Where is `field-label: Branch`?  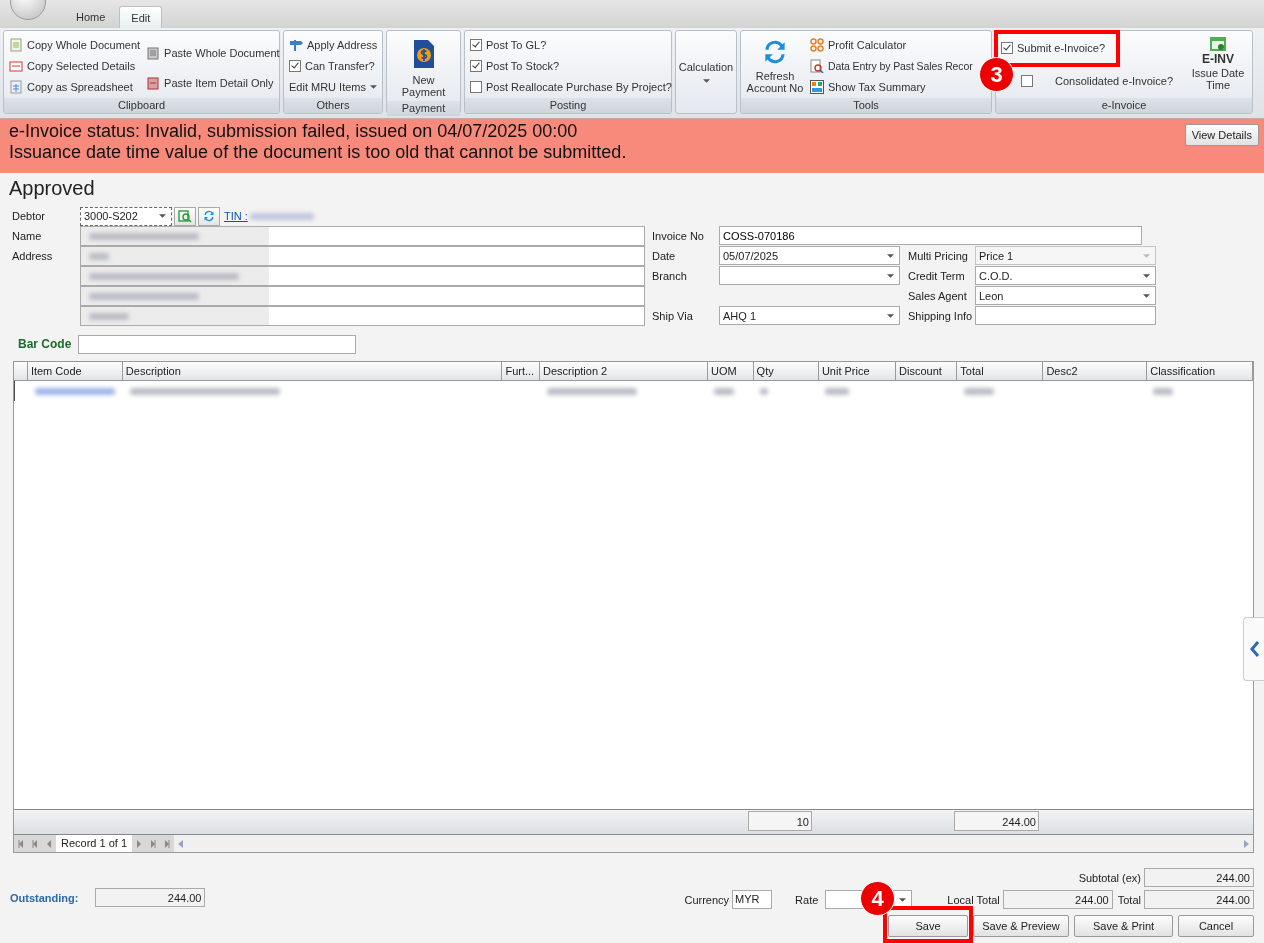
field-label: Branch is located at coordinates (670, 276).